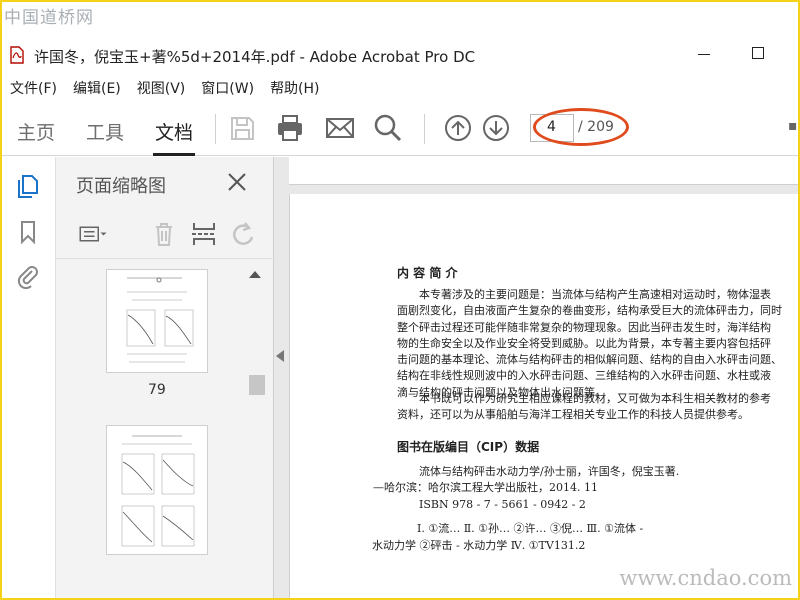 The image size is (800, 600). Describe the element at coordinates (290, 128) in the screenshot. I see `print-icon` at that location.